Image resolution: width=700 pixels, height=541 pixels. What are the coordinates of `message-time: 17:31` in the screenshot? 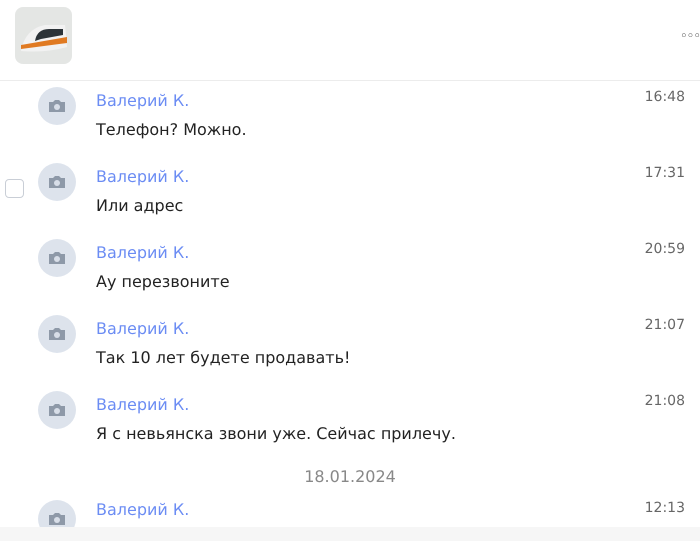 It's located at (664, 173).